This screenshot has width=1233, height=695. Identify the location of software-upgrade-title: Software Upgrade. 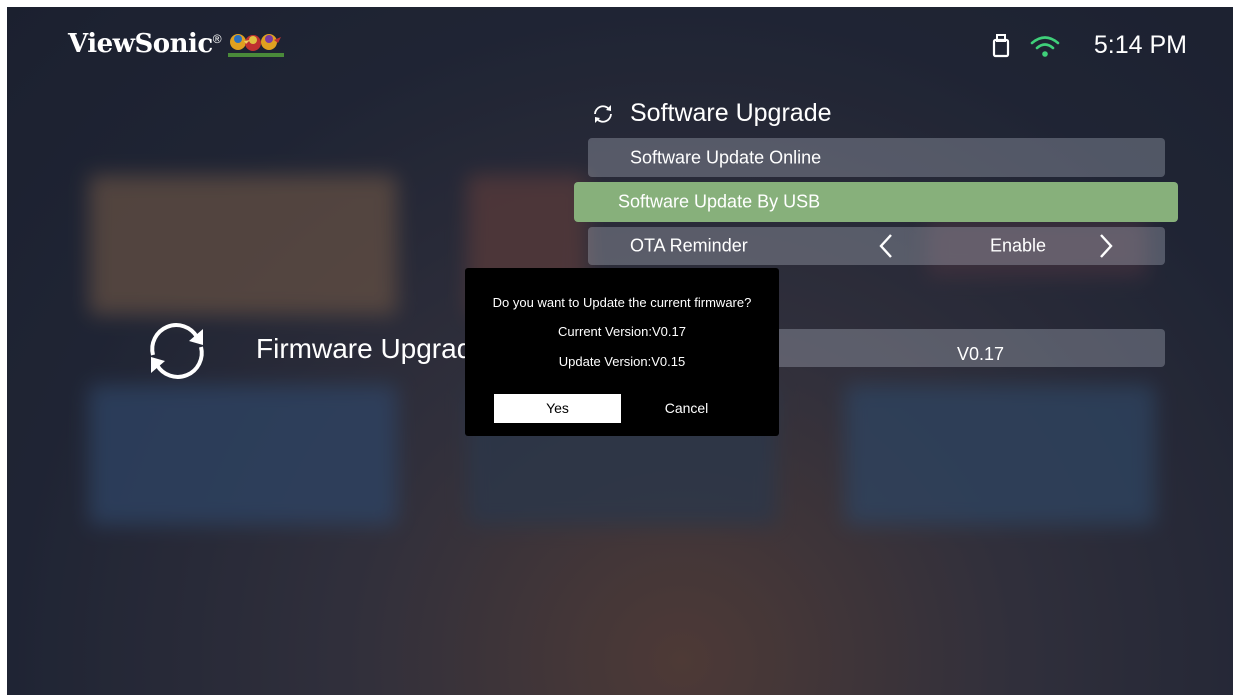
(731, 113).